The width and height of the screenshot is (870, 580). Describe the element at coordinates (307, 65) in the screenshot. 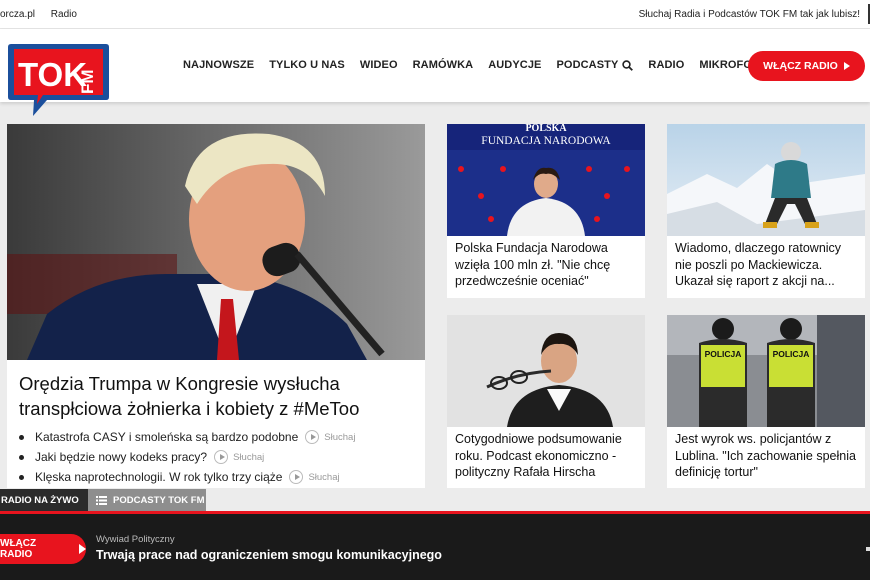

I see `nav-tylko-u-nas: TYLKO U NAS` at that location.